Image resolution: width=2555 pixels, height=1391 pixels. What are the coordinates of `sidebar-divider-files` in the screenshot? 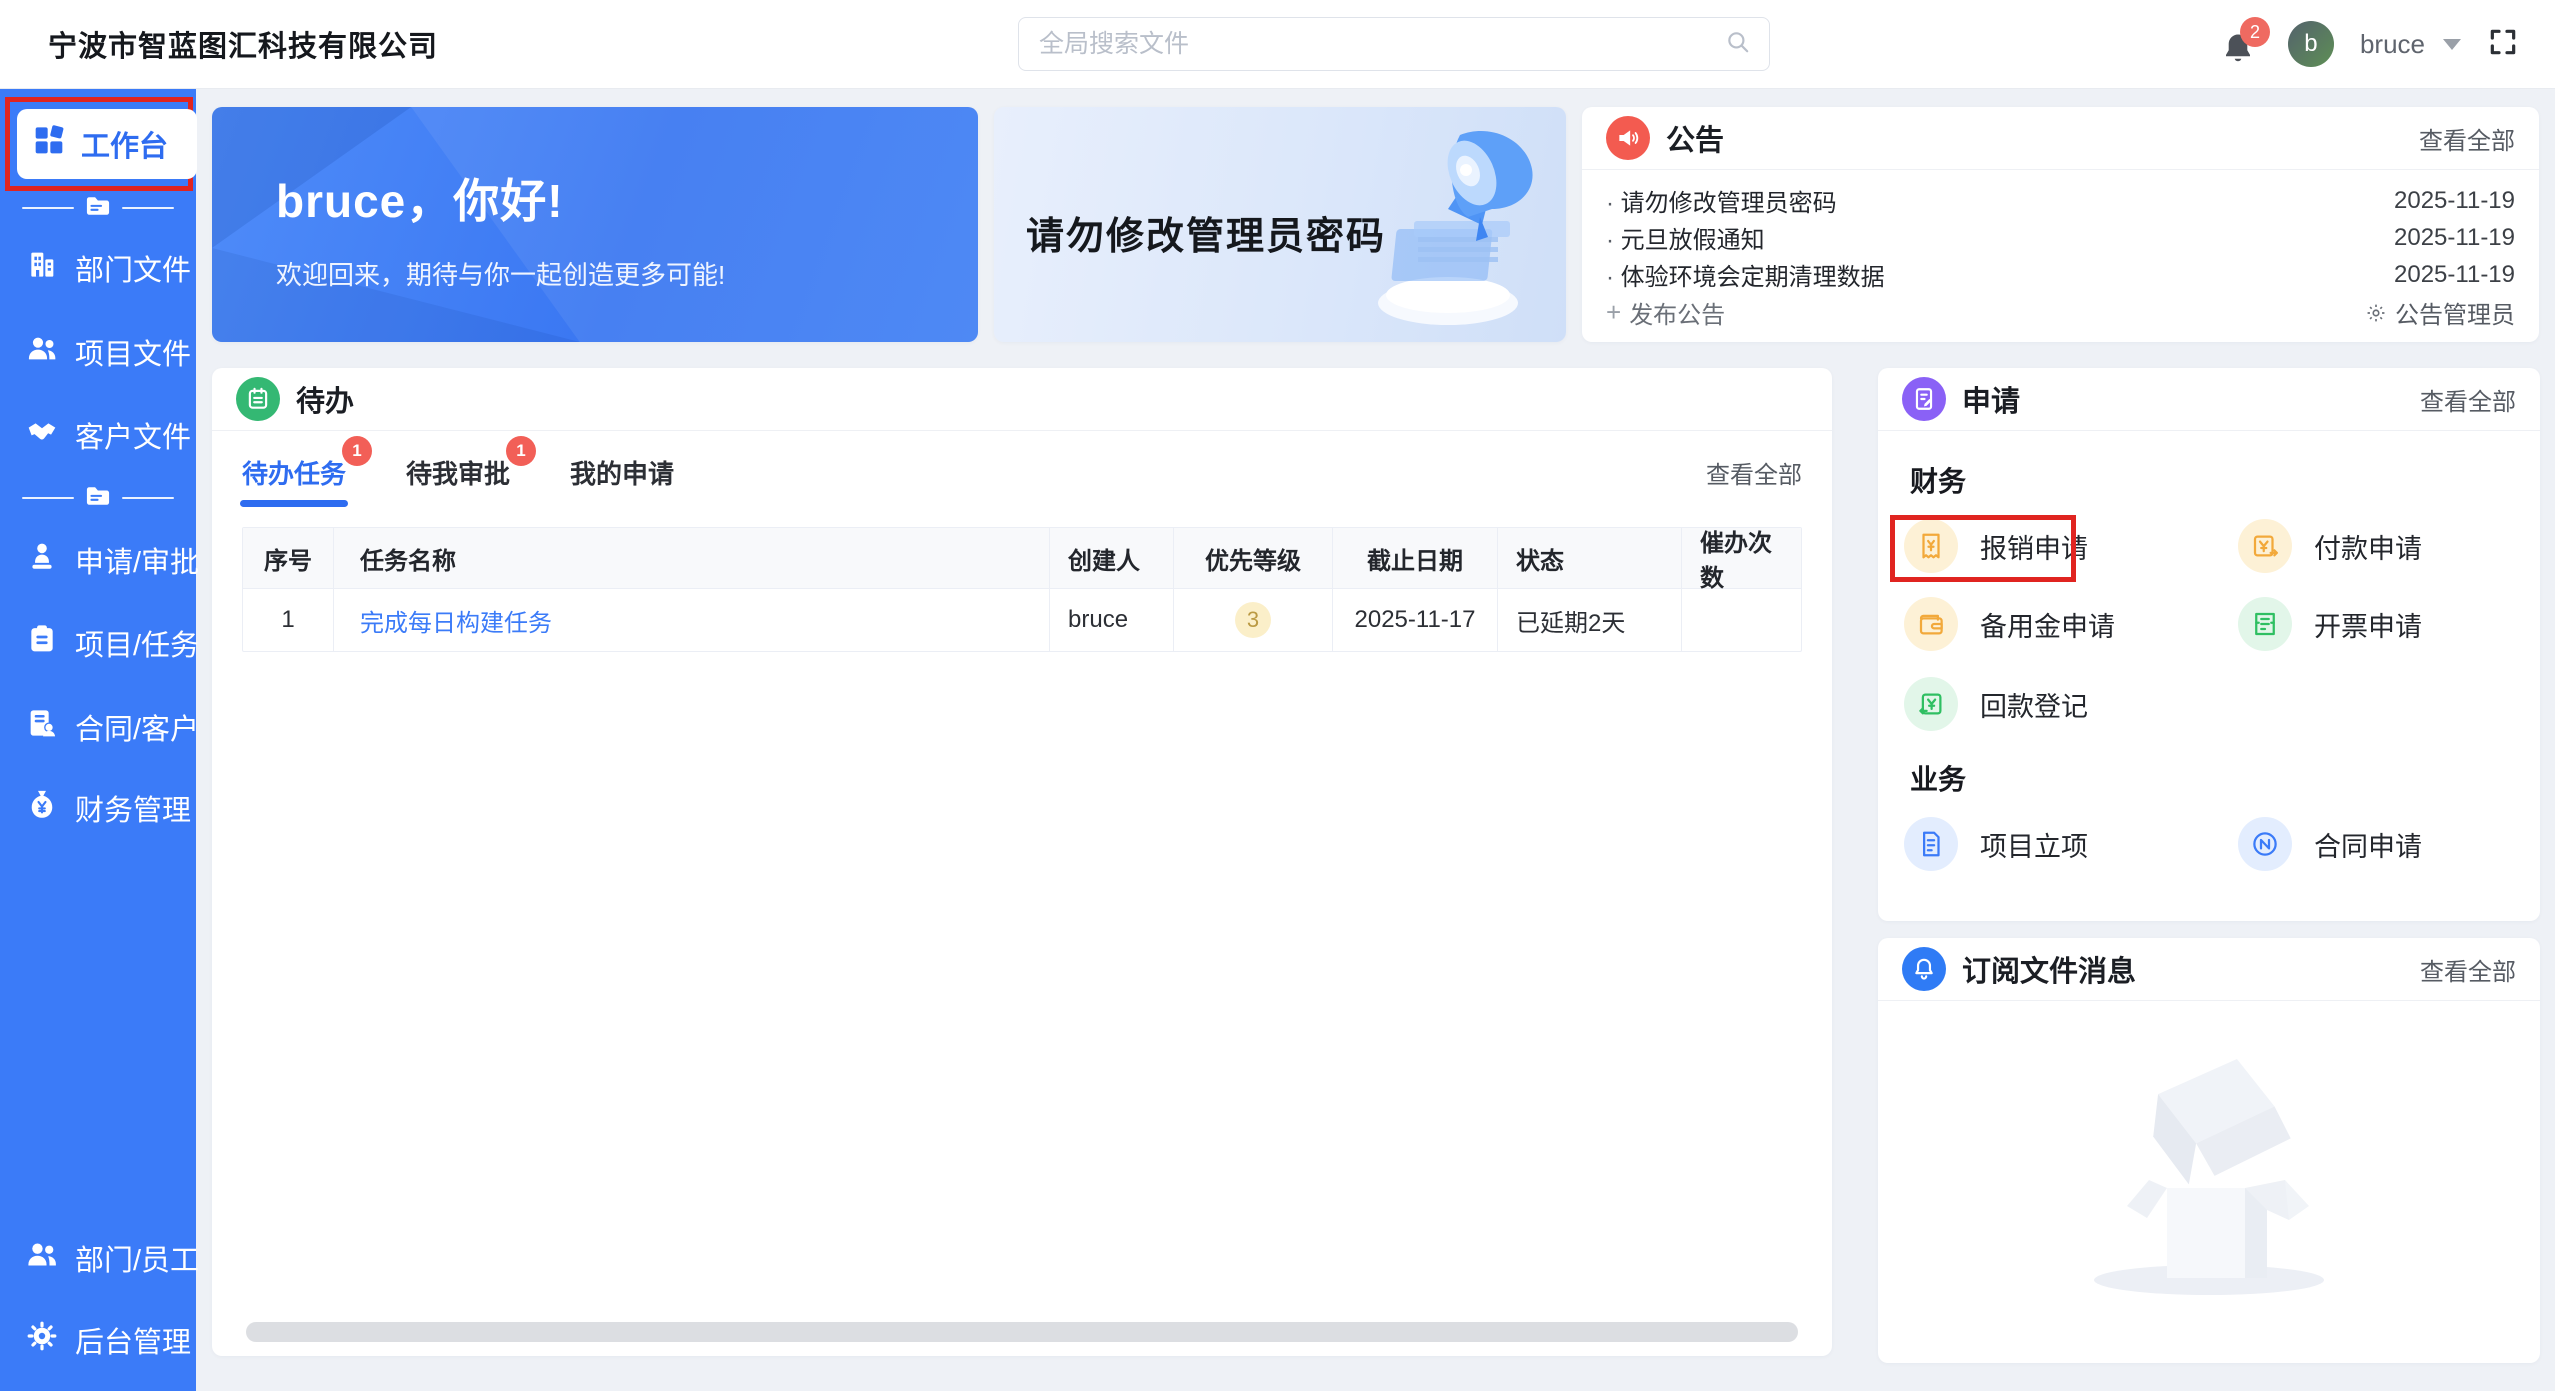 It's located at (98, 208).